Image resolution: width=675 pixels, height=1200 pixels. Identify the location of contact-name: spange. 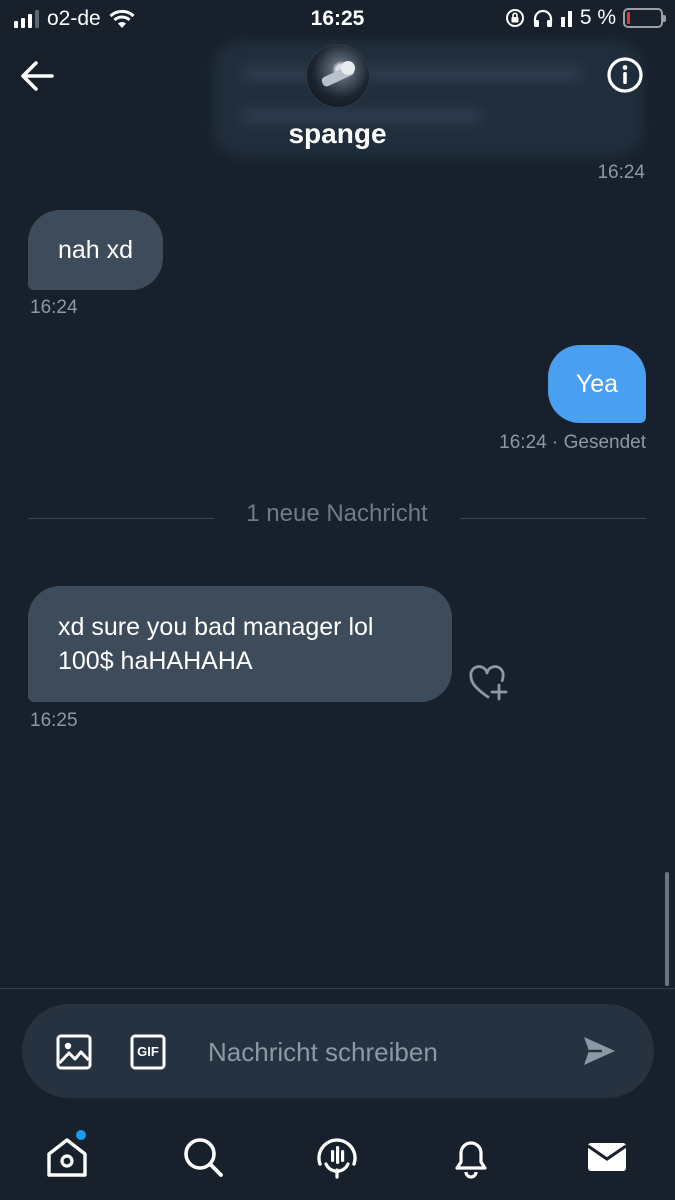
(337, 134).